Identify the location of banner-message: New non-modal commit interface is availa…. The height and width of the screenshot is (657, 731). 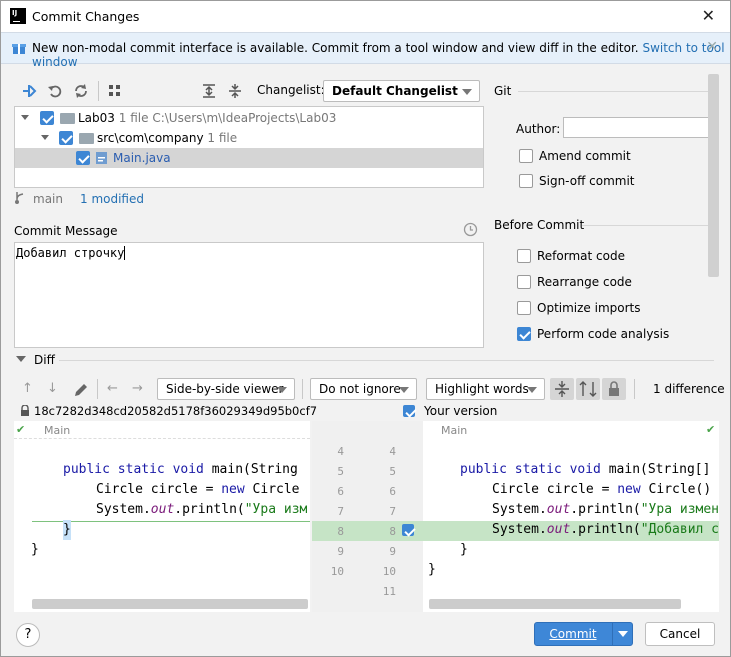
(378, 55).